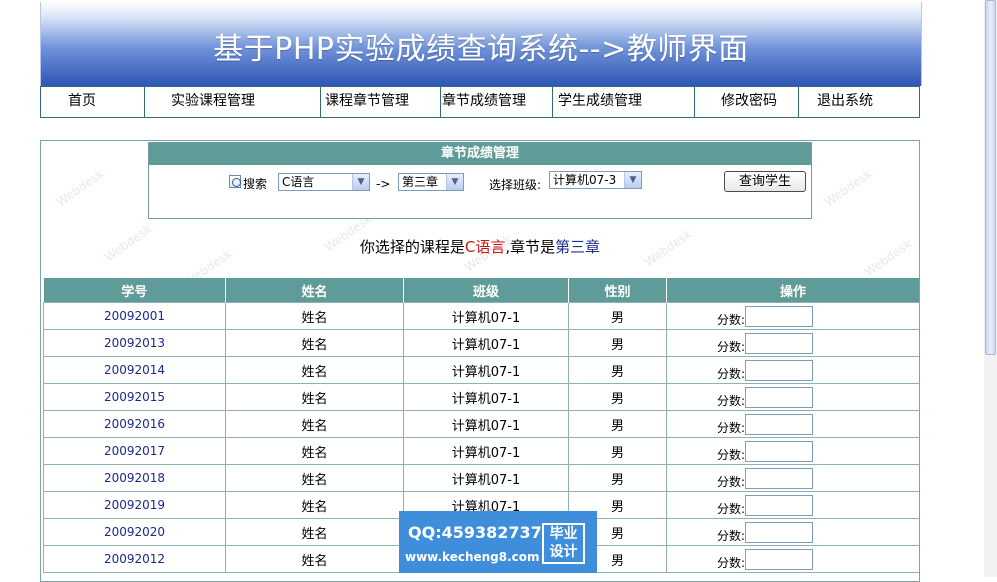 The width and height of the screenshot is (997, 582). What do you see at coordinates (485, 247) in the screenshot?
I see `notice-course: C语言` at bounding box center [485, 247].